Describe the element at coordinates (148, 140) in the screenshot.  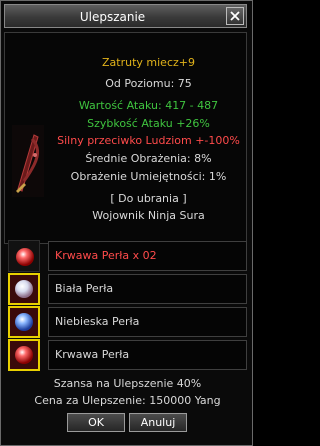
I see `bonus-vs-humans: Silny przeciwko Ludziom +-100%` at that location.